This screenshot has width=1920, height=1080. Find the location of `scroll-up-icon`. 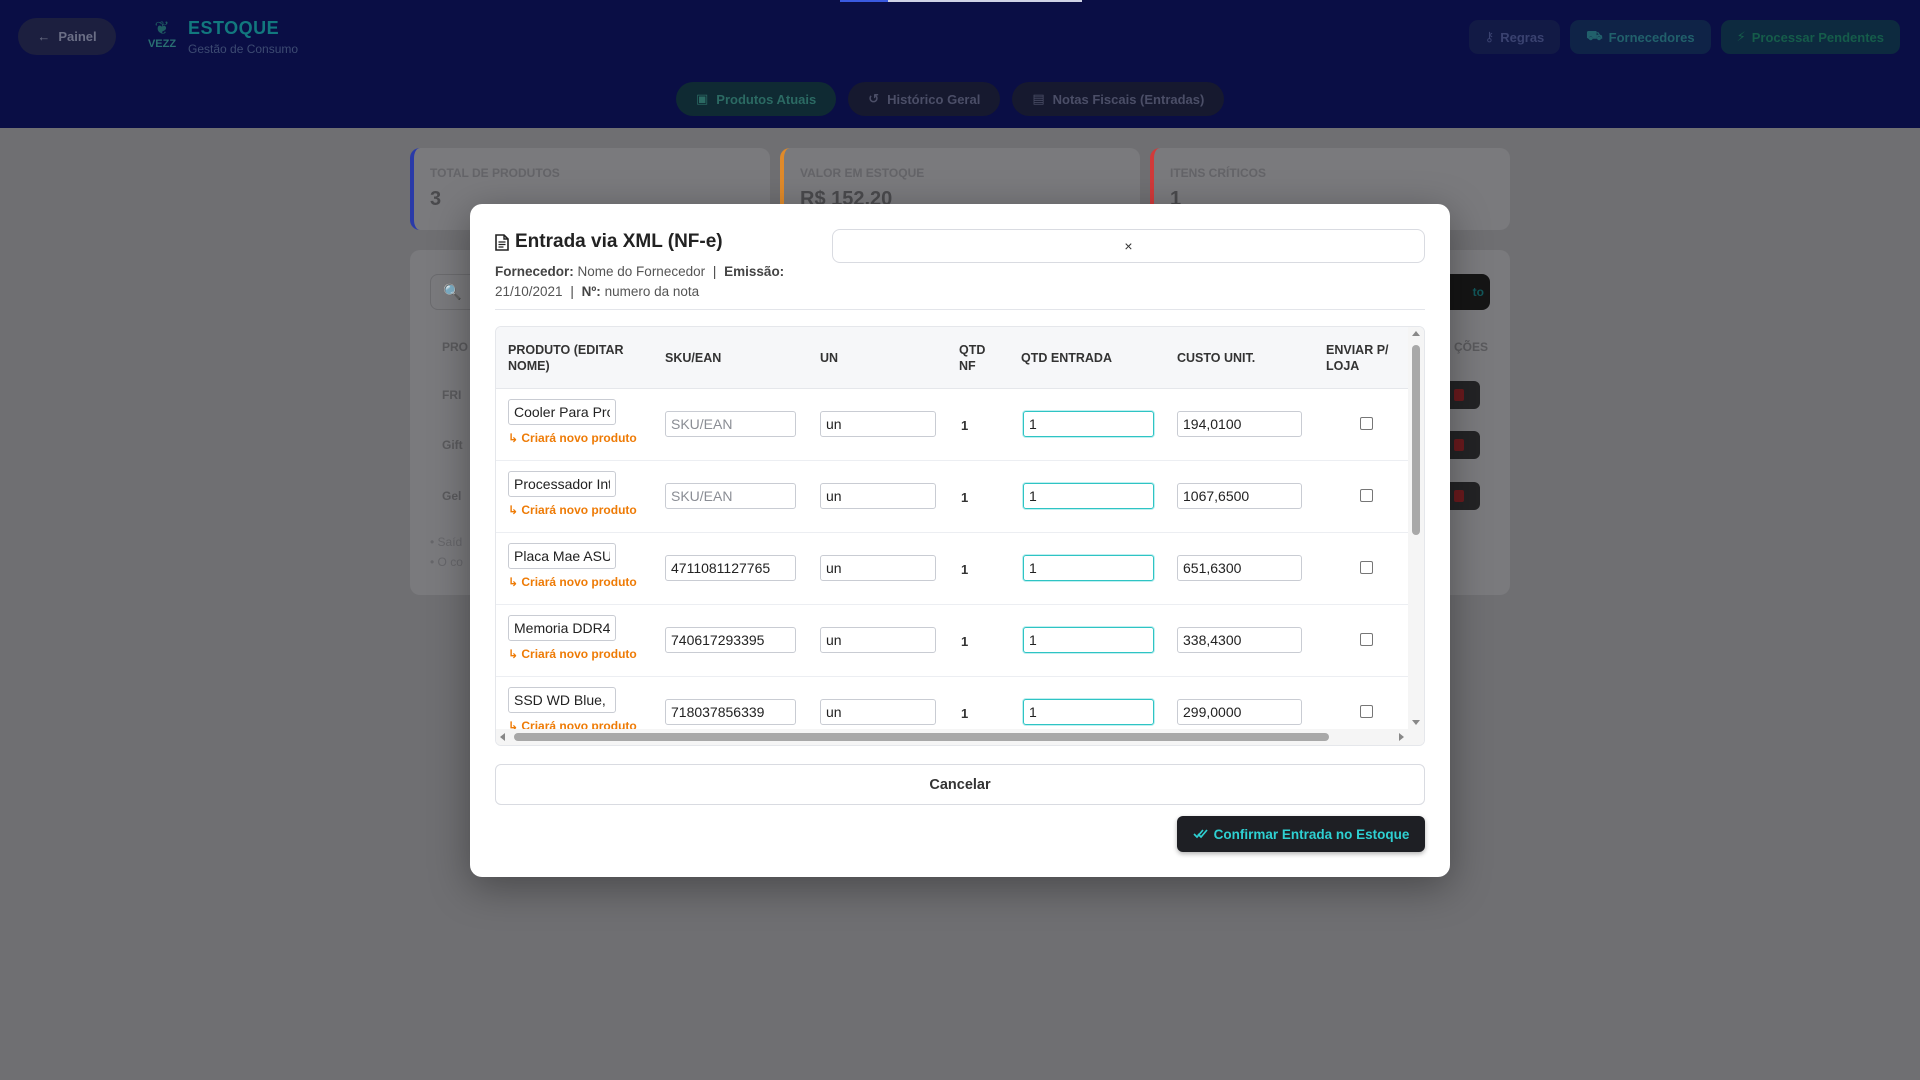

scroll-up-icon is located at coordinates (1416, 333).